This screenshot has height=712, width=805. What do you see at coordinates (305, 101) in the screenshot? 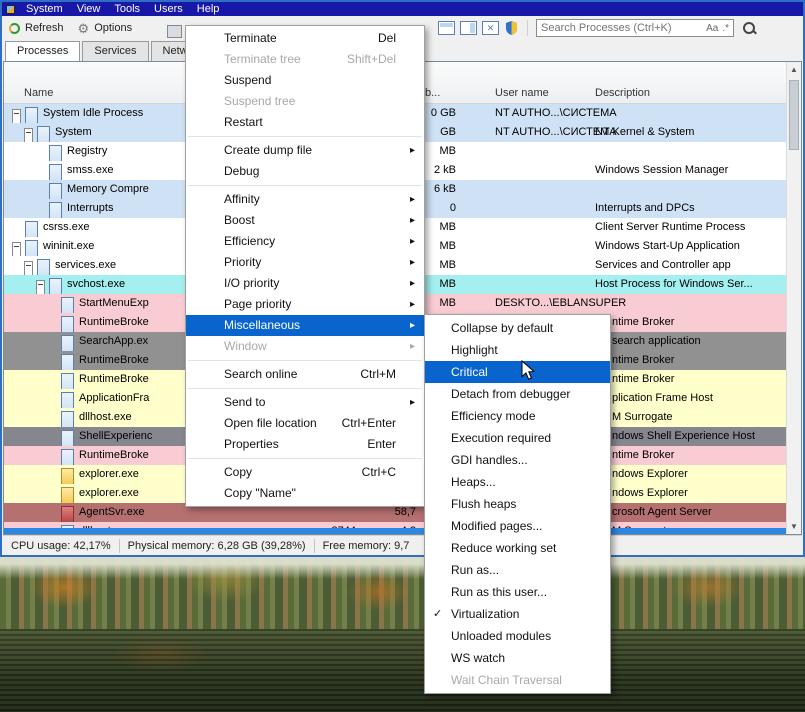
I see `menu-item-suspend-tree: Suspend tree` at bounding box center [305, 101].